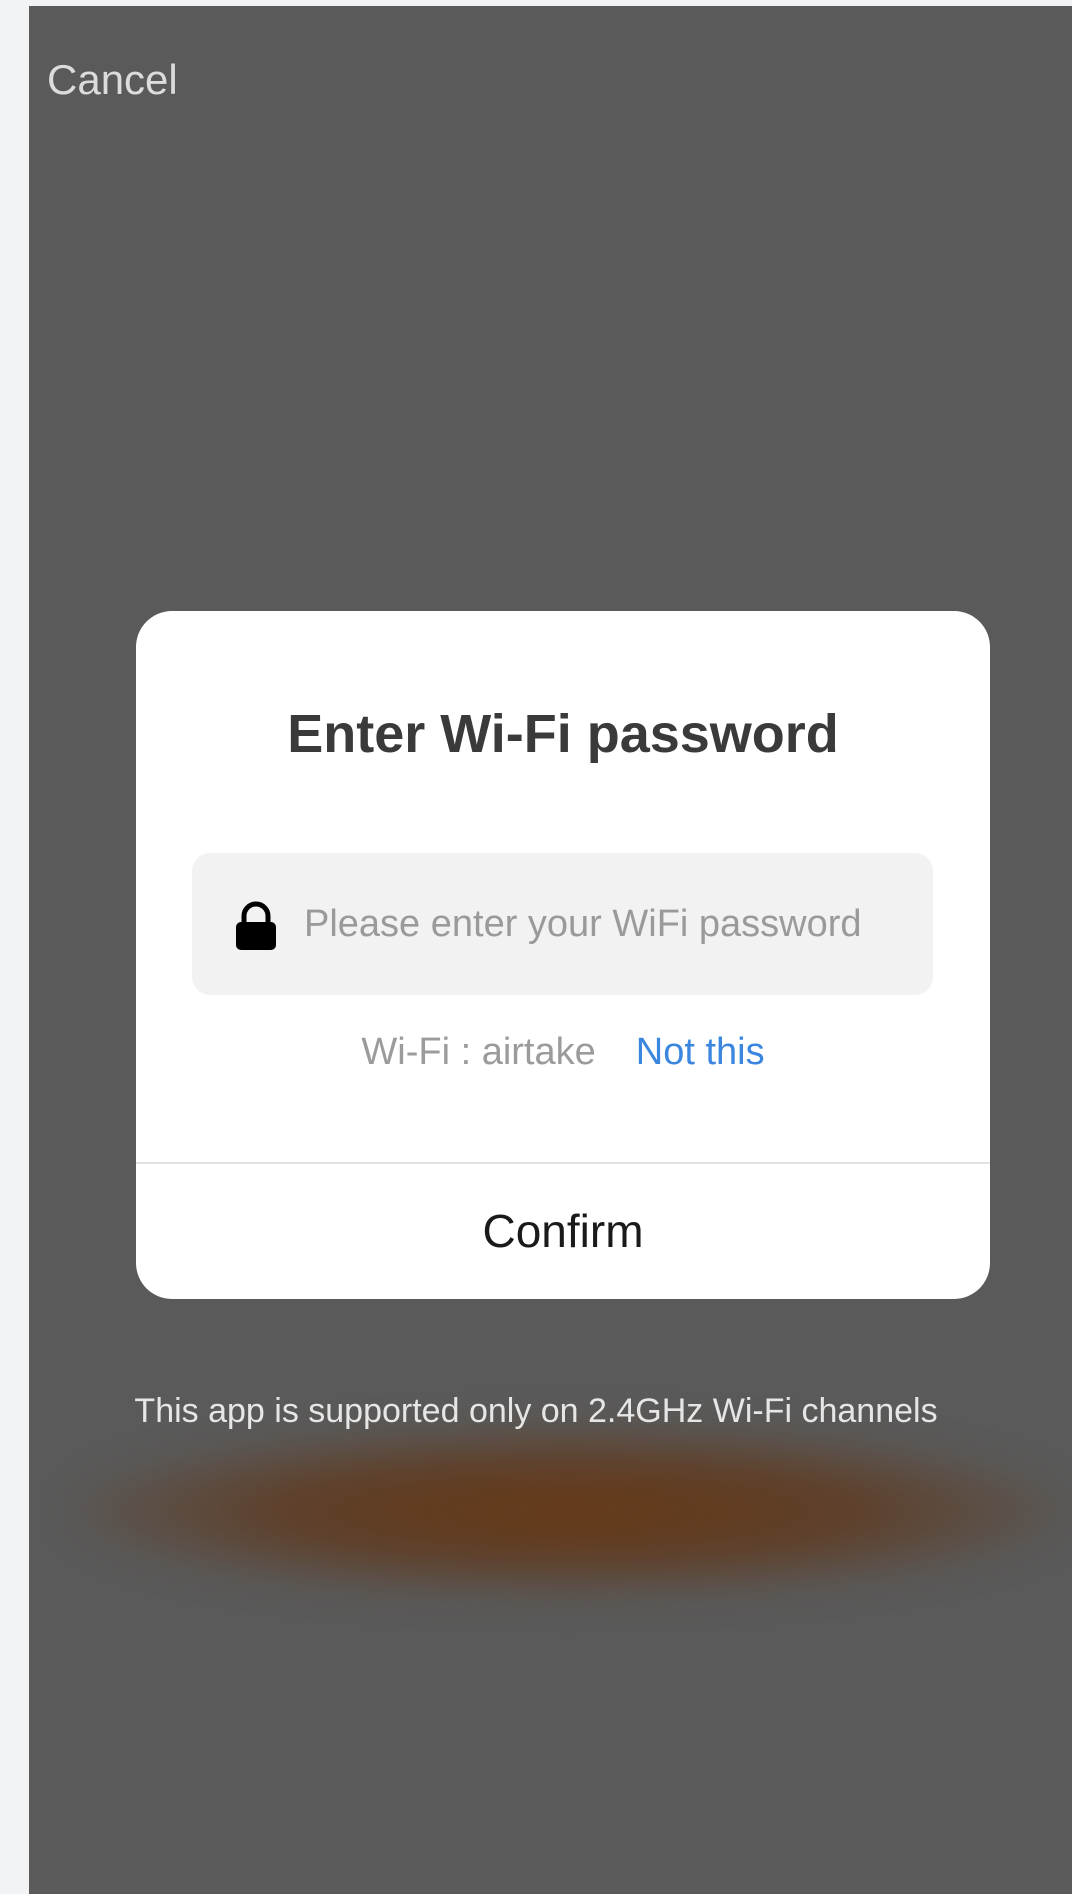 The height and width of the screenshot is (1894, 1072). Describe the element at coordinates (112, 80) in the screenshot. I see `cancel-button: Cancel` at that location.